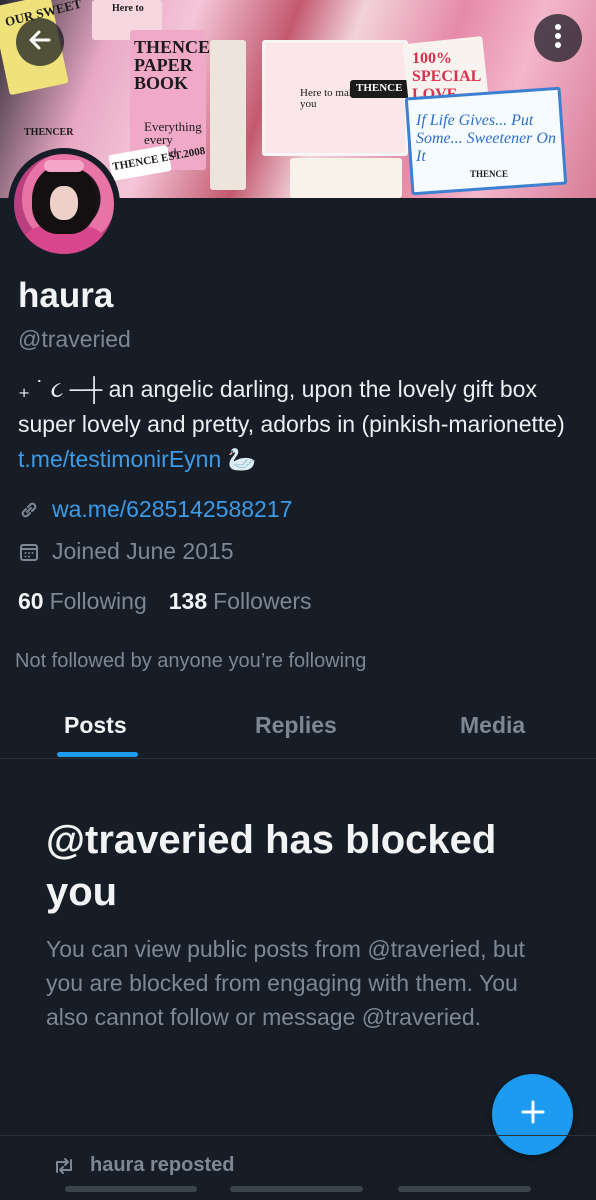 Image resolution: width=596 pixels, height=1200 pixels. Describe the element at coordinates (262, 601) in the screenshot. I see `followers-label: Followers` at that location.